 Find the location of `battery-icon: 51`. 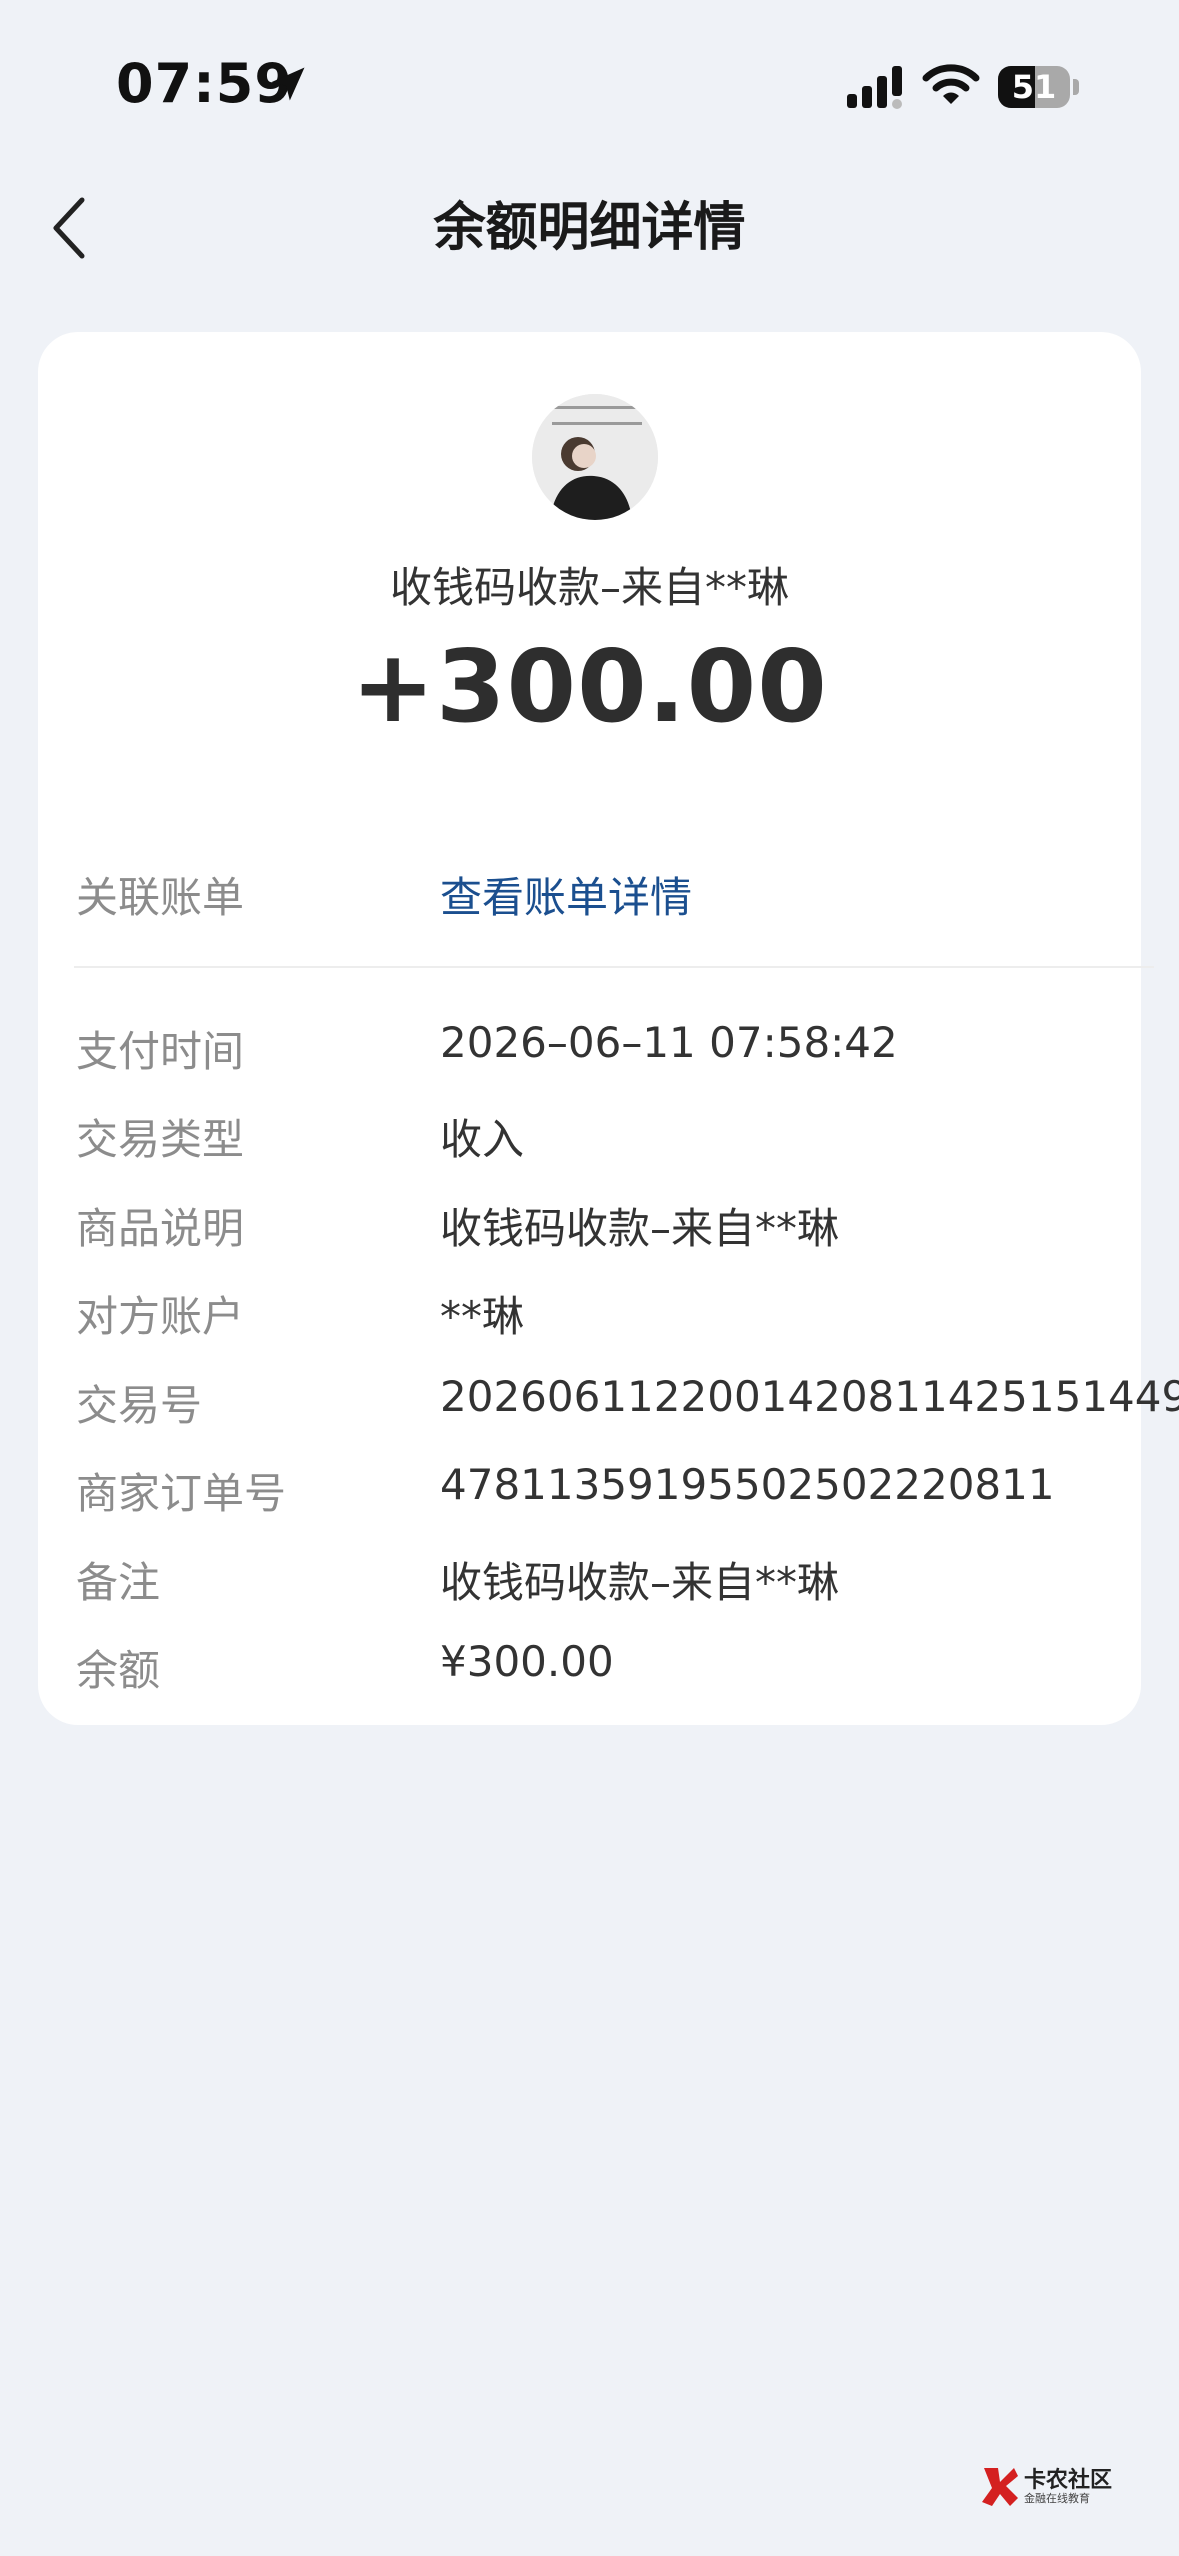

battery-icon: 51 is located at coordinates (1039, 87).